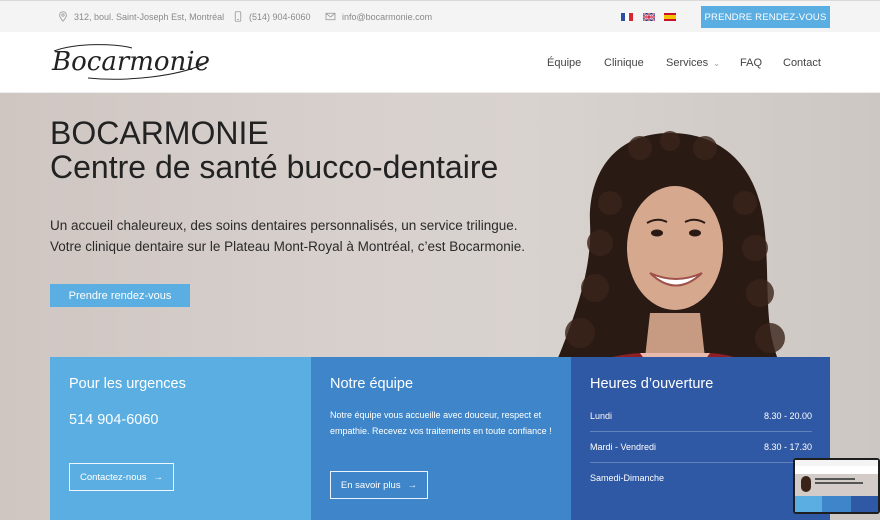 The height and width of the screenshot is (520, 880). Describe the element at coordinates (787, 416) in the screenshot. I see `hours-time: 8.30 - 20.00` at that location.